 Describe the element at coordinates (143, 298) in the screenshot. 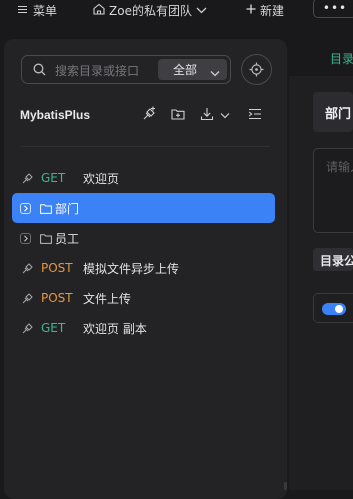

I see `tree-item-api: POST 文件上传` at that location.